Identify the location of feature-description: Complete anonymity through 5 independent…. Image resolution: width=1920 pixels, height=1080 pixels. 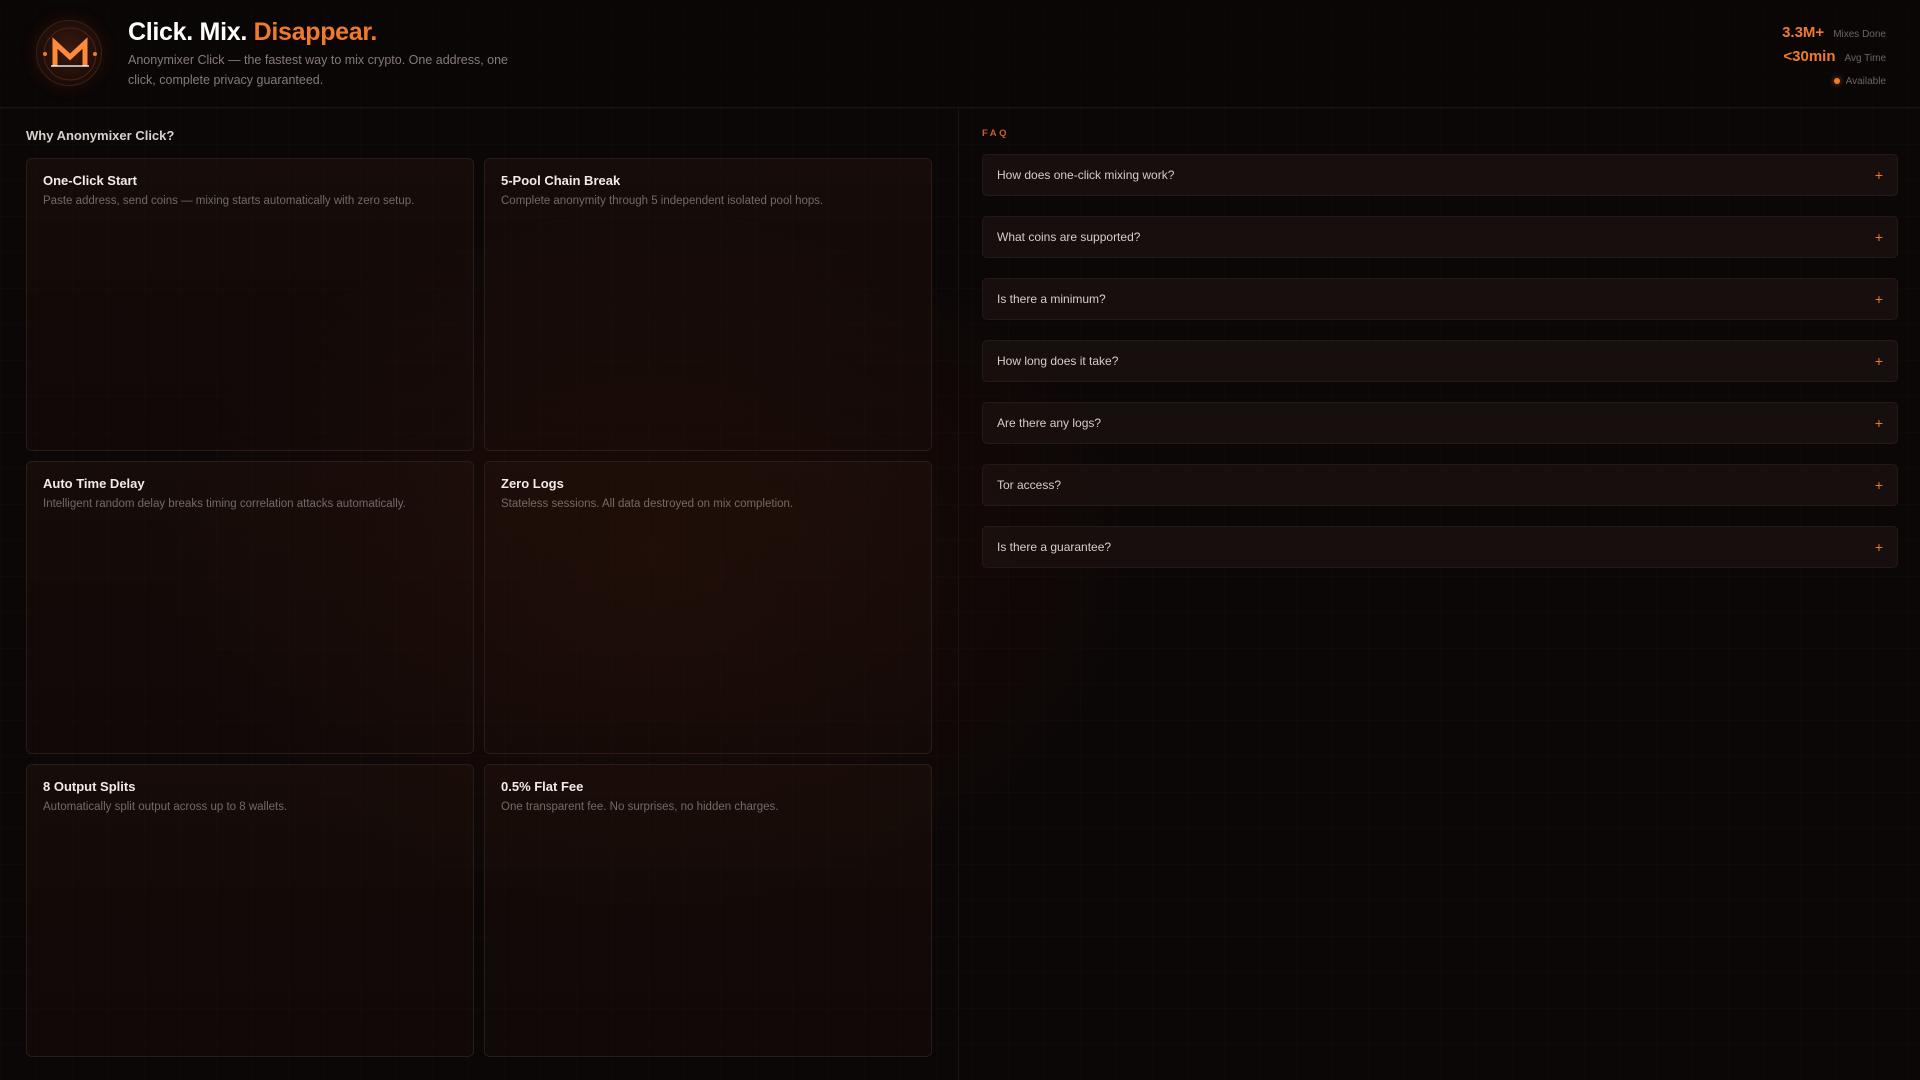
(662, 201).